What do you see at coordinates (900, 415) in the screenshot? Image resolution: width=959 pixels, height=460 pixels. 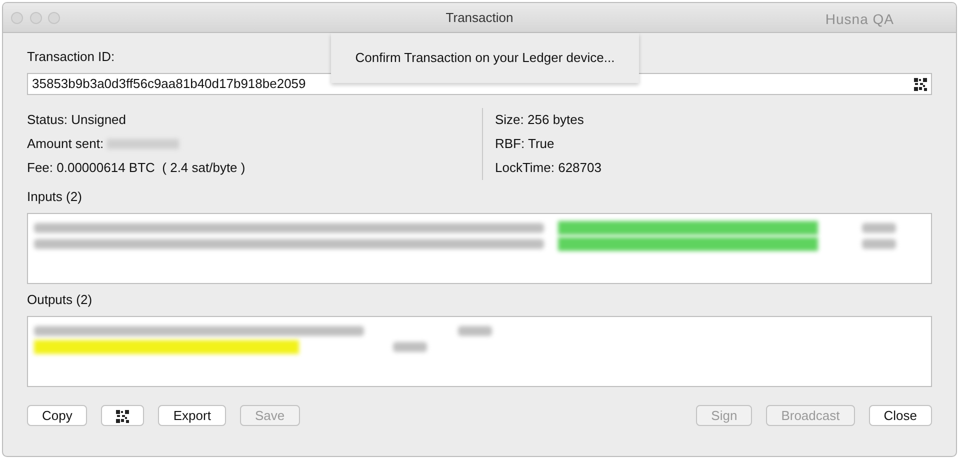 I see `action-button: Close` at bounding box center [900, 415].